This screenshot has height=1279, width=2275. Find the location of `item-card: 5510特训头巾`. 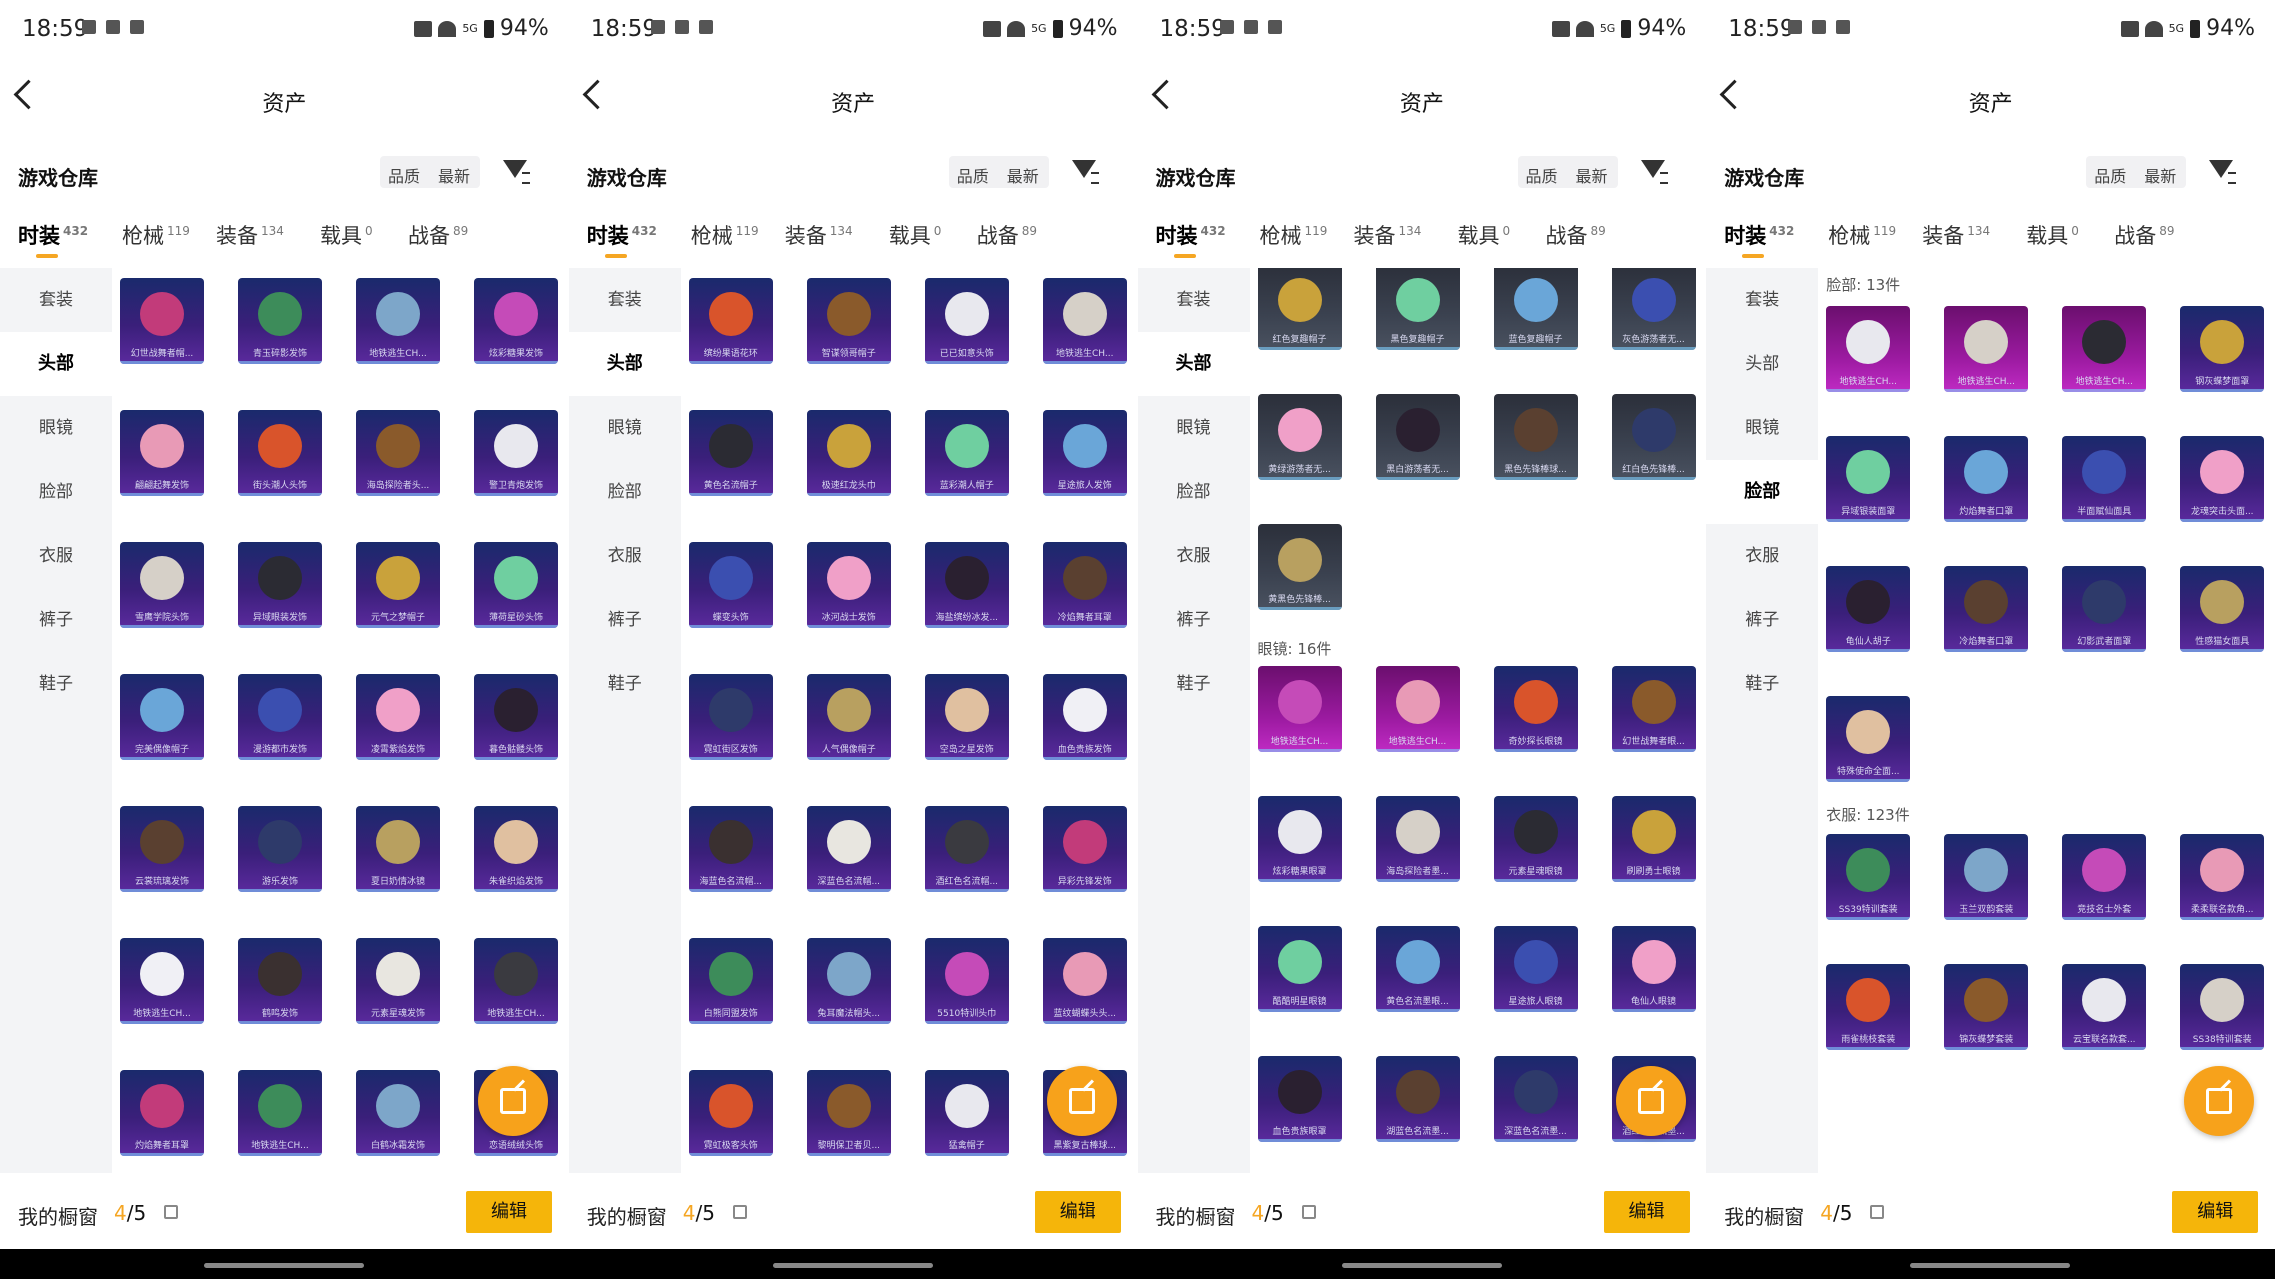

item-card: 5510特训头巾 is located at coordinates (966, 981).